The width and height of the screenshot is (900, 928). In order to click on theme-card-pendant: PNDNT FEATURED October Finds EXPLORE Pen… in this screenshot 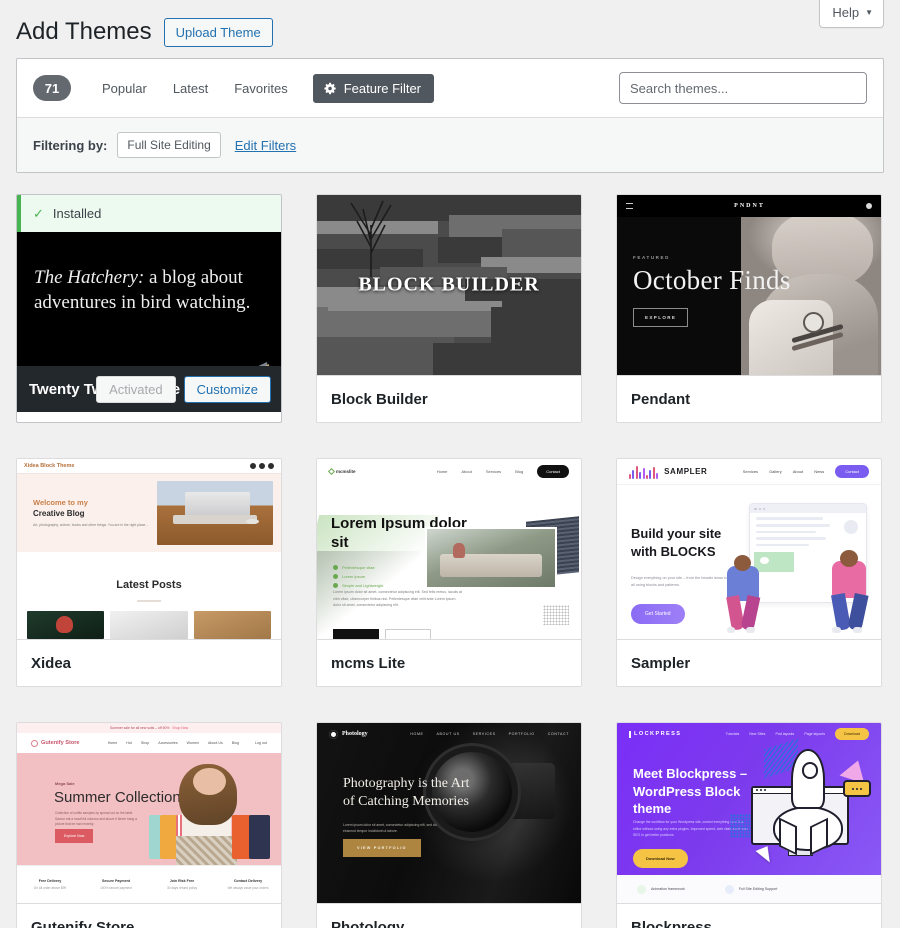, I will do `click(749, 309)`.